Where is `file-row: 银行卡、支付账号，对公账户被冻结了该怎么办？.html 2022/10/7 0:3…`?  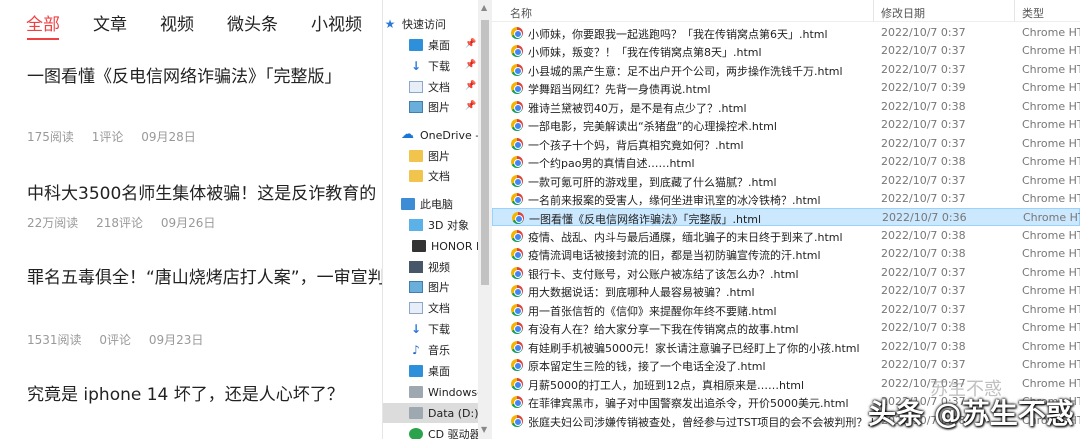
file-row: 银行卡、支付账号，对公账户被冻结了该怎么办？.html 2022/10/7 0:3… is located at coordinates (786, 273).